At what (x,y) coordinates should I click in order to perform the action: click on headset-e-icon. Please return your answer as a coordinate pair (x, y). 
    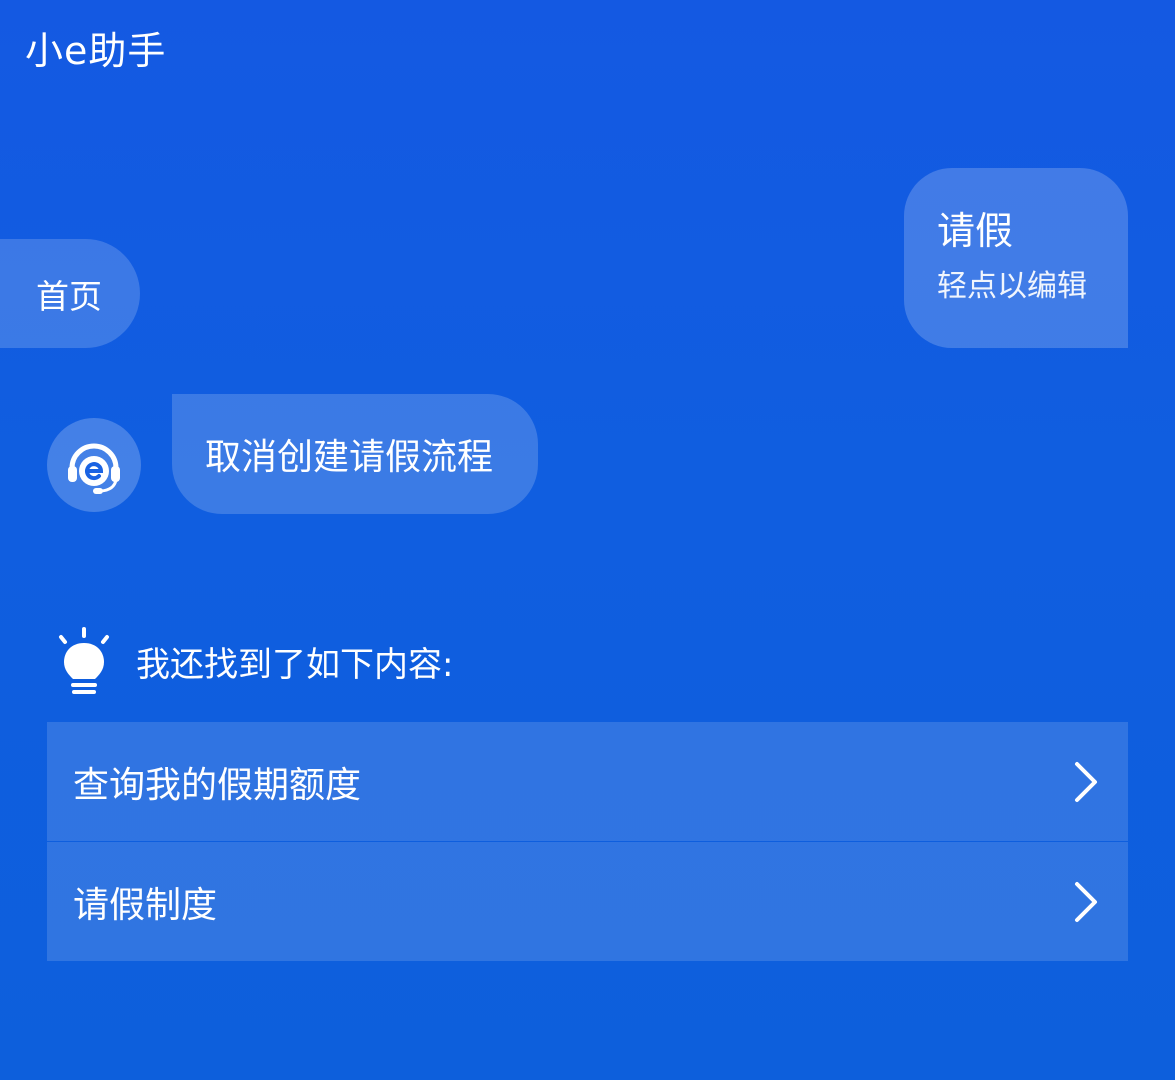
    Looking at the image, I should click on (94, 468).